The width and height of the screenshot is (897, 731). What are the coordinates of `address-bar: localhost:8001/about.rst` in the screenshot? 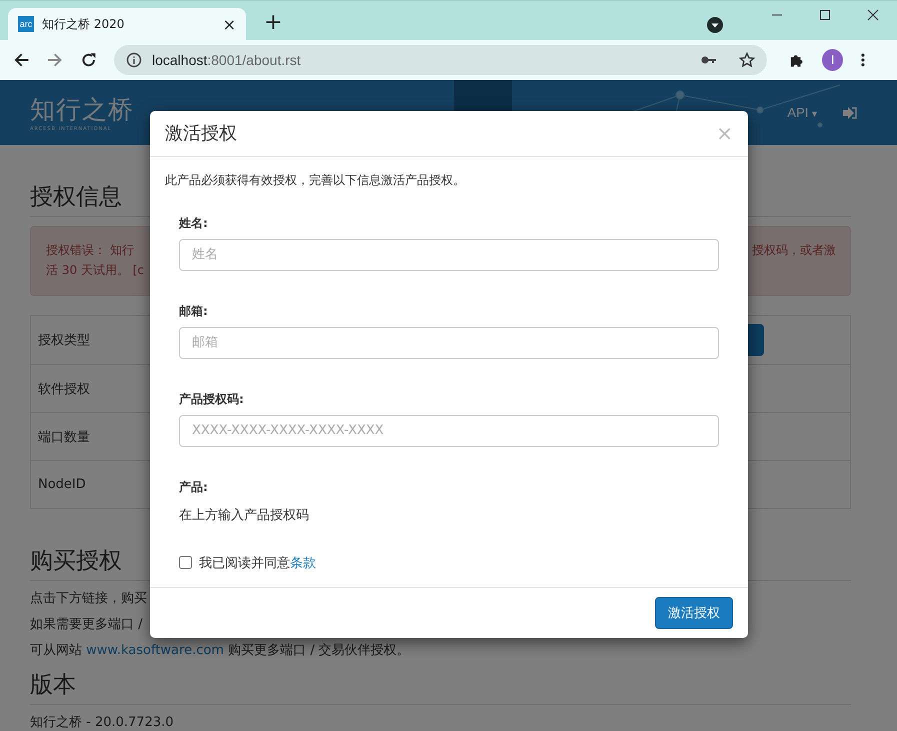 It's located at (440, 60).